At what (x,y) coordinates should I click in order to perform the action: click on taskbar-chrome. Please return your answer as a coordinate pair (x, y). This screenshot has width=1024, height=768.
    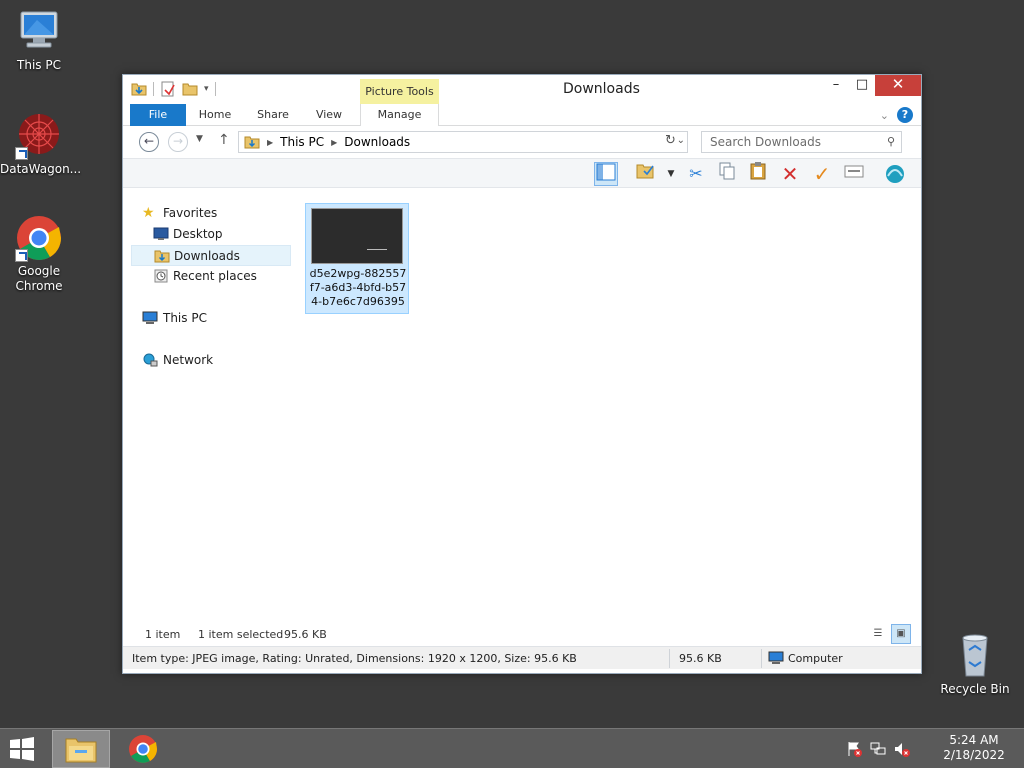
    Looking at the image, I should click on (143, 749).